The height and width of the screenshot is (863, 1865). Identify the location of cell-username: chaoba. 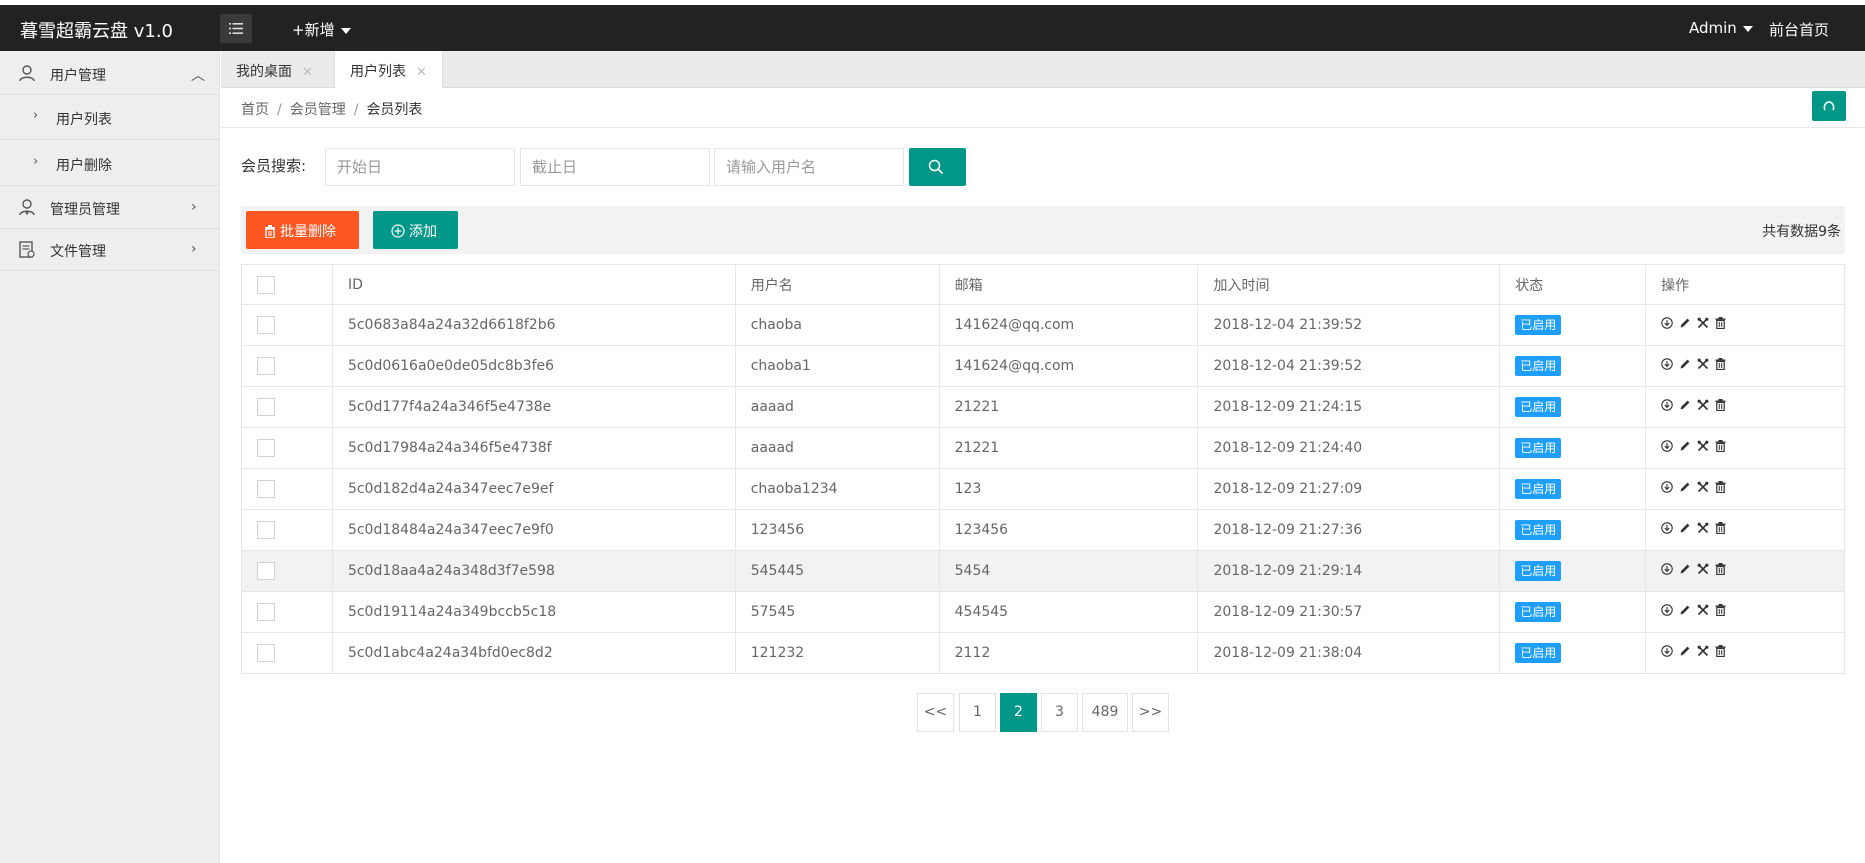
(837, 325).